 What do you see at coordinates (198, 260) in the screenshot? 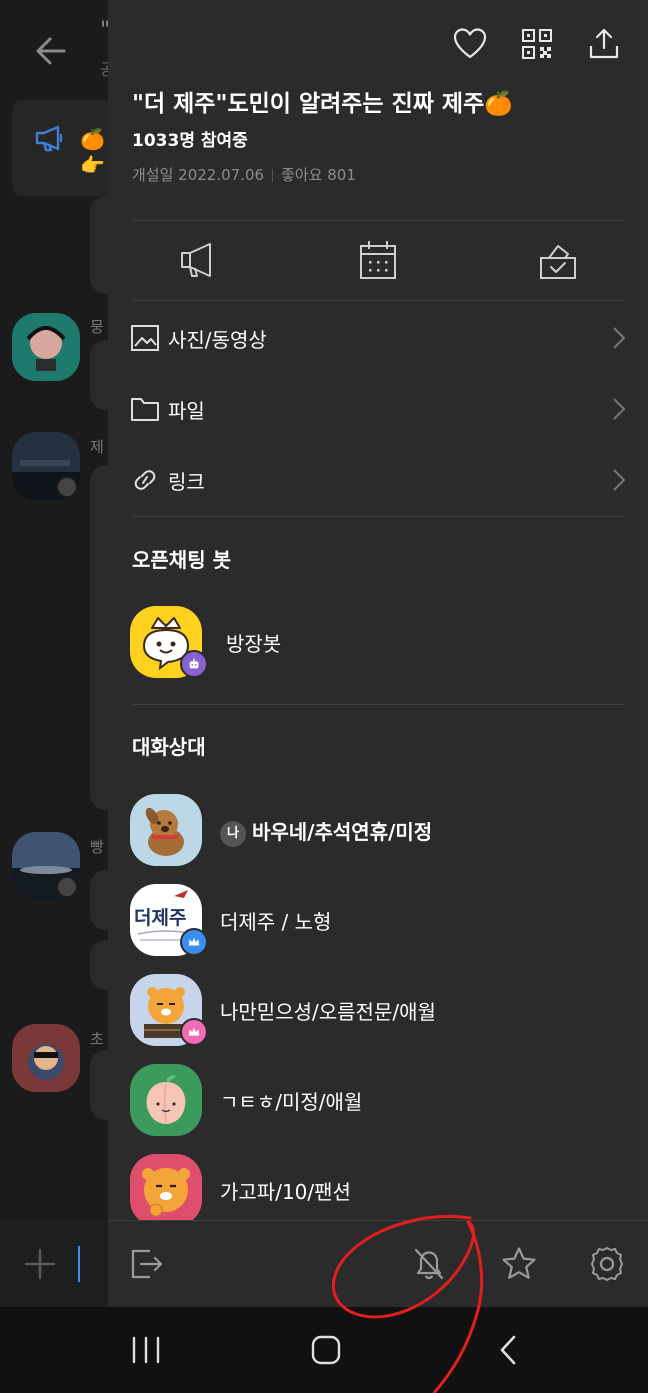
I see `notice-megaphone-icon` at bounding box center [198, 260].